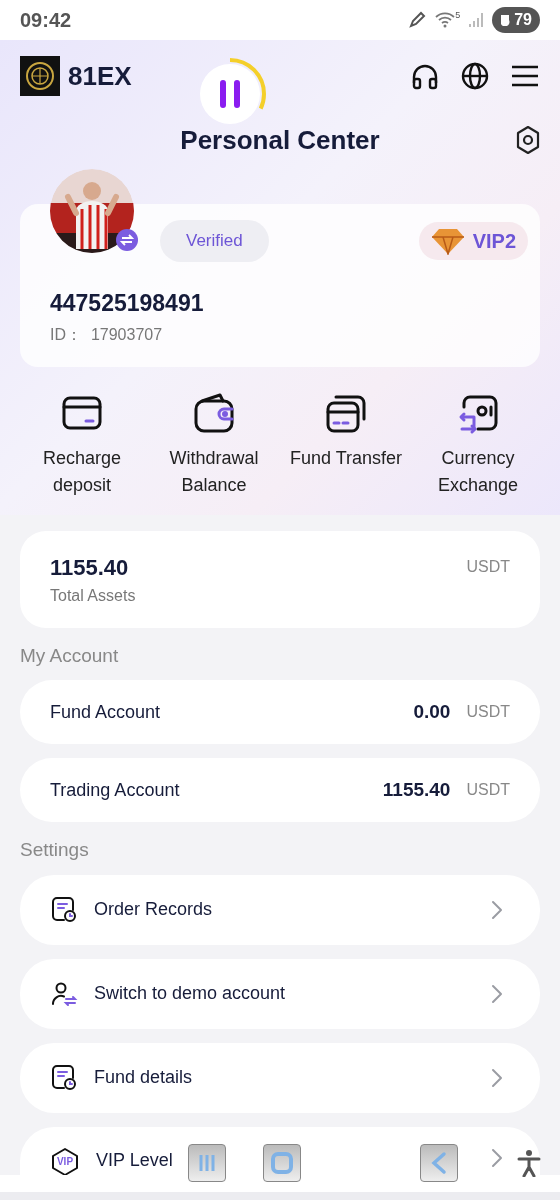 Image resolution: width=560 pixels, height=1200 pixels. Describe the element at coordinates (40, 76) in the screenshot. I see `logo-icon` at that location.